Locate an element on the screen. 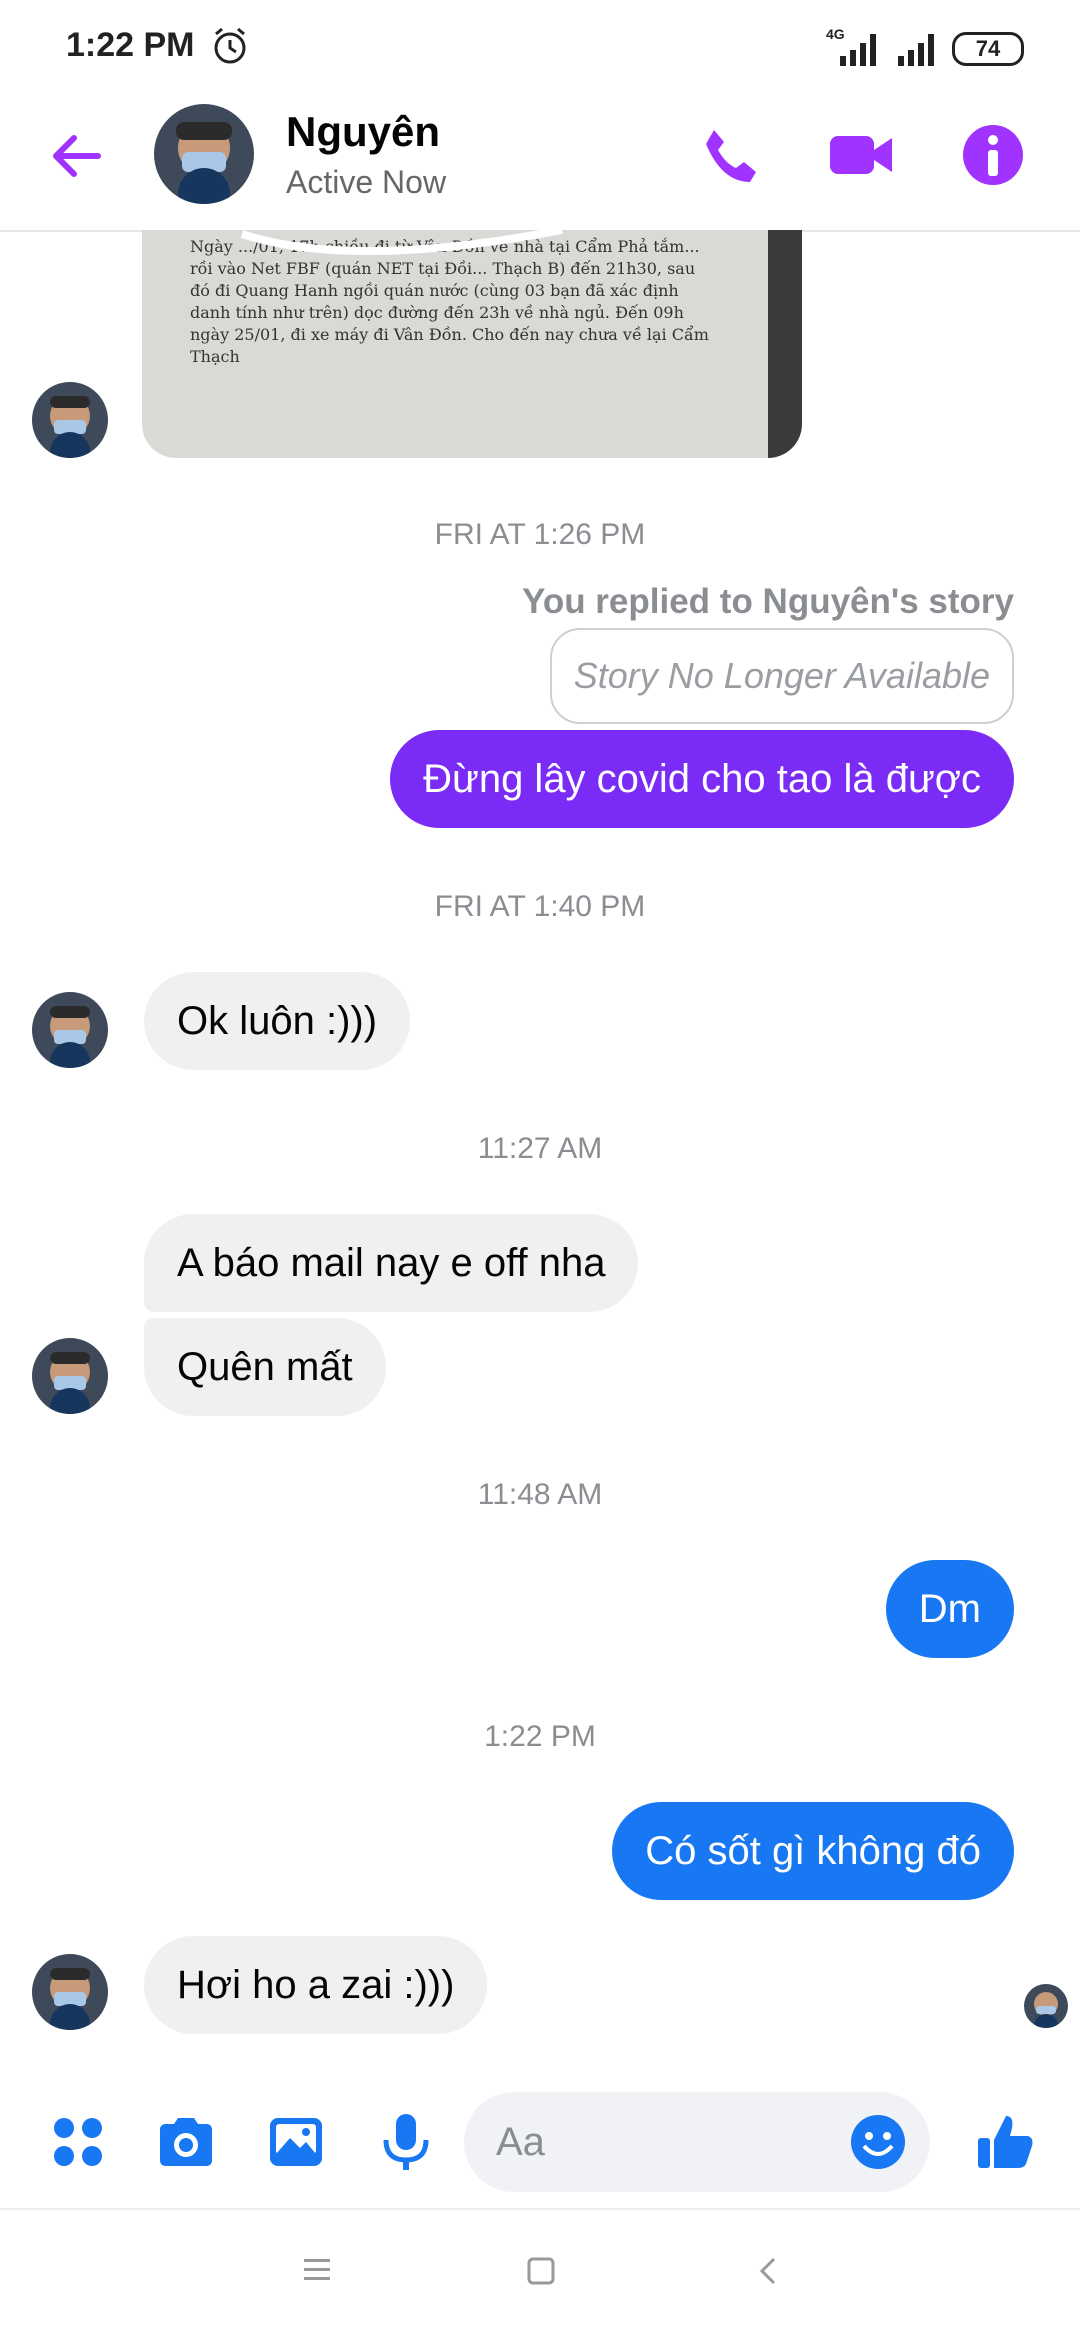 The image size is (1080, 2342). signal-icon is located at coordinates (858, 50).